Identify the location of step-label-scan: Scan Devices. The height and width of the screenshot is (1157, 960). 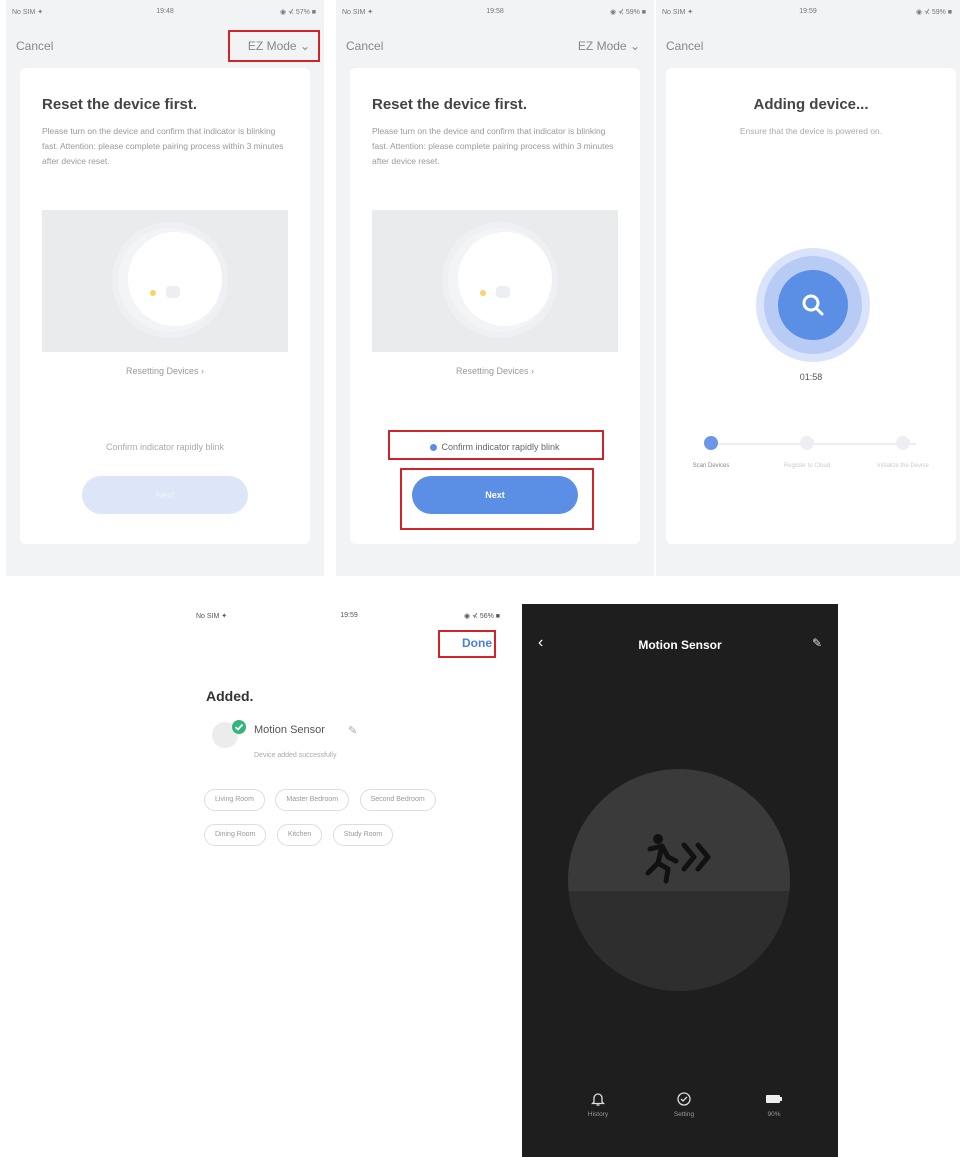
(711, 466).